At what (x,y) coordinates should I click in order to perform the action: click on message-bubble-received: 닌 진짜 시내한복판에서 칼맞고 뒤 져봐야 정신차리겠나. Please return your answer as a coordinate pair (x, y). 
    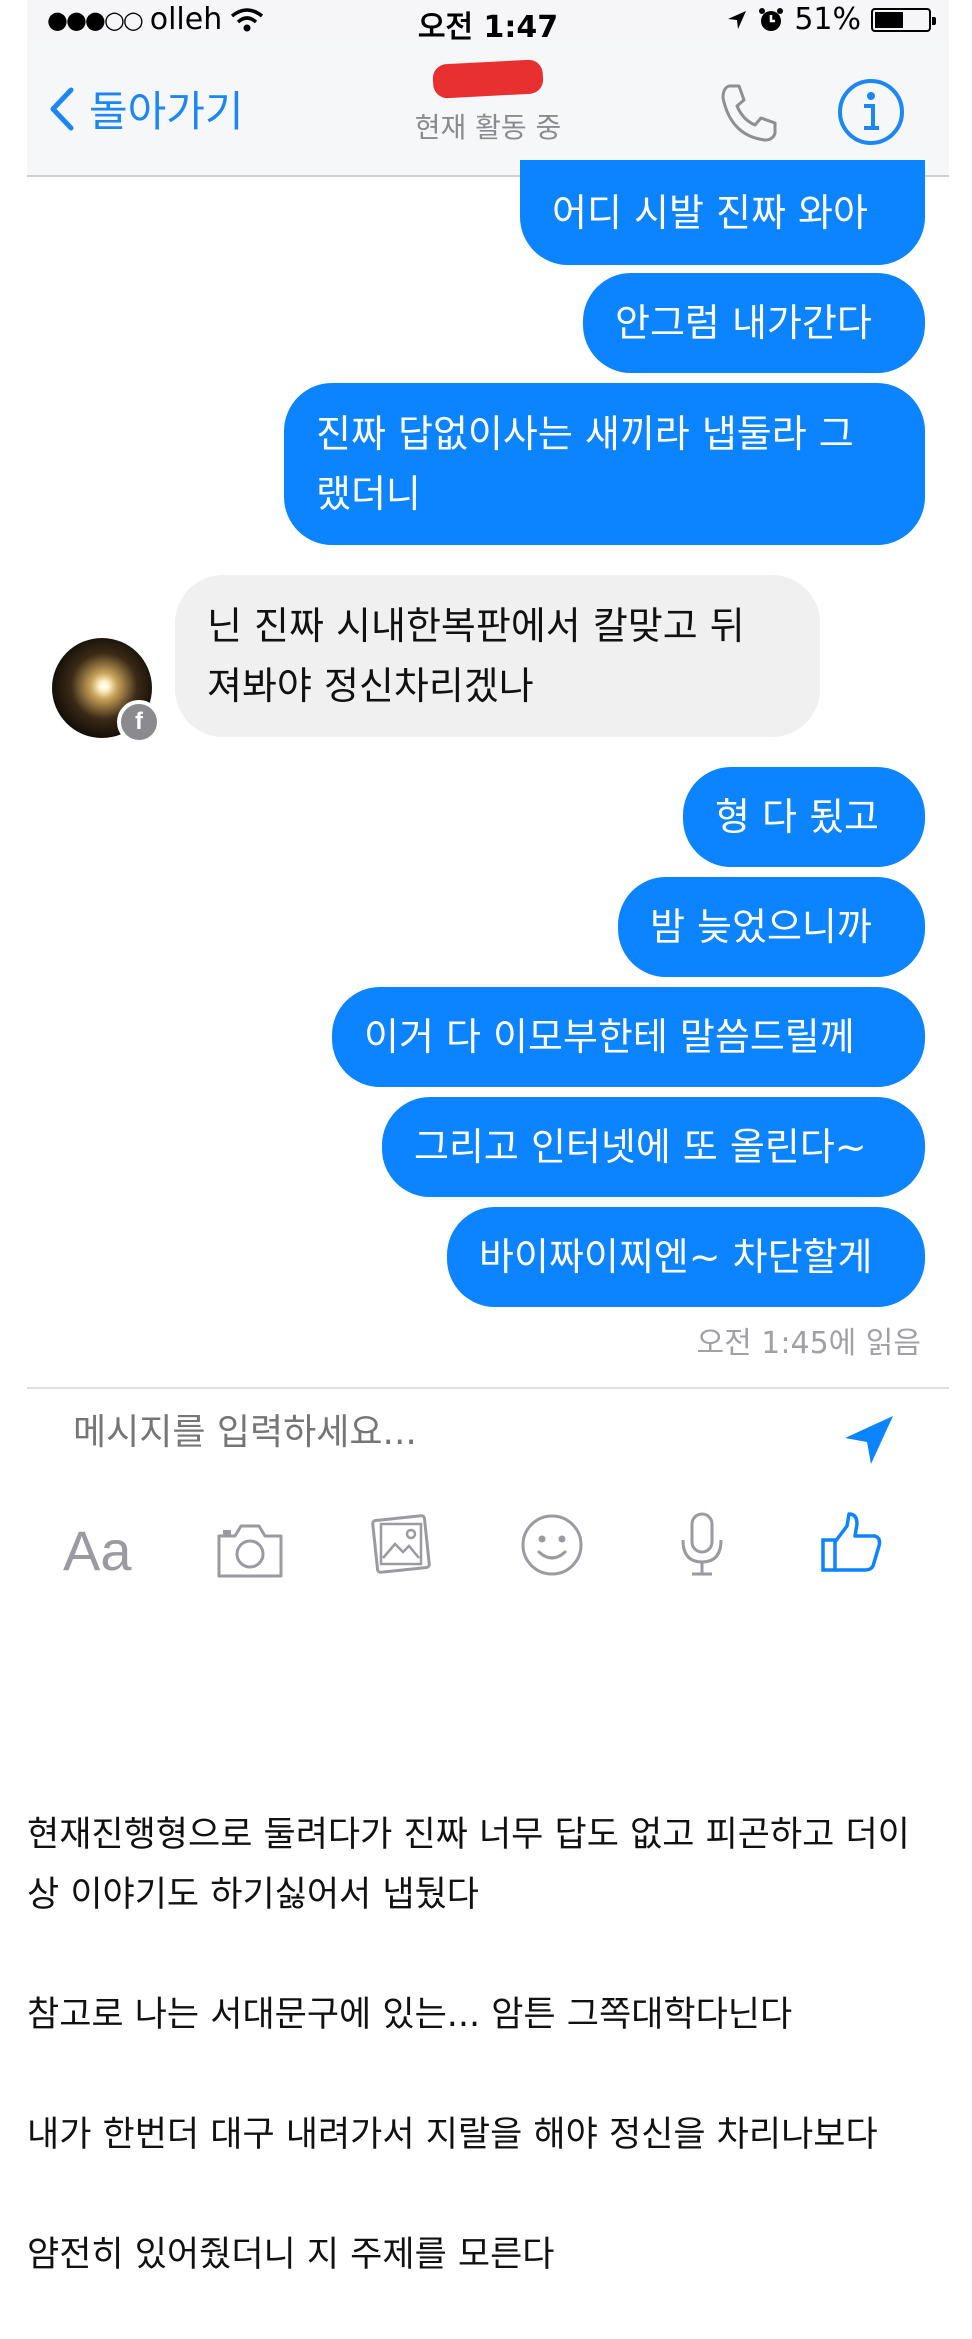
    Looking at the image, I should click on (497, 656).